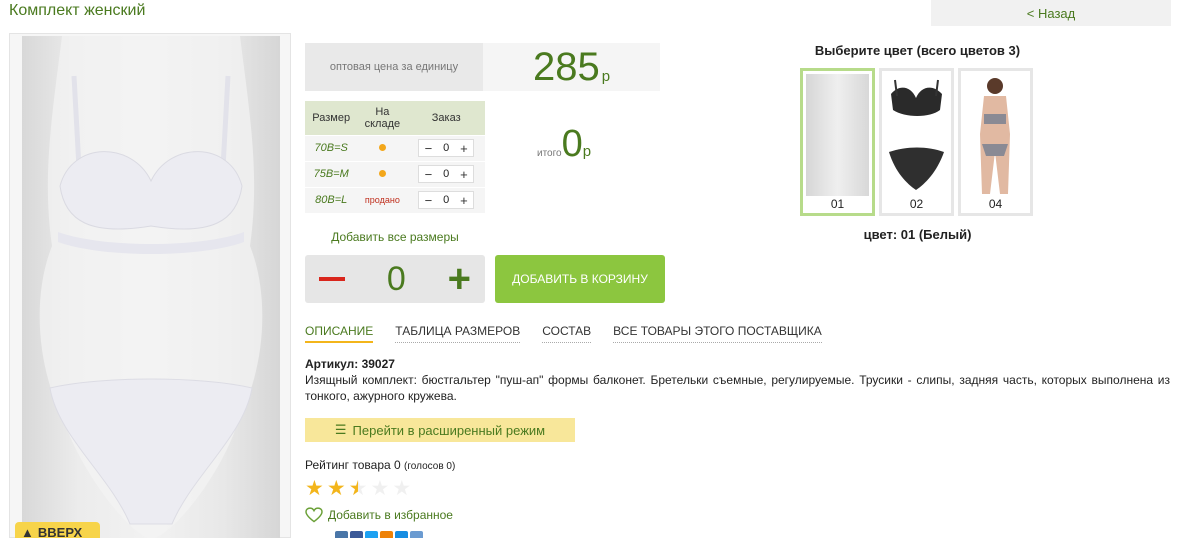 This screenshot has width=1184, height=538. Describe the element at coordinates (371, 534) in the screenshot. I see `twitter-icon` at that location.